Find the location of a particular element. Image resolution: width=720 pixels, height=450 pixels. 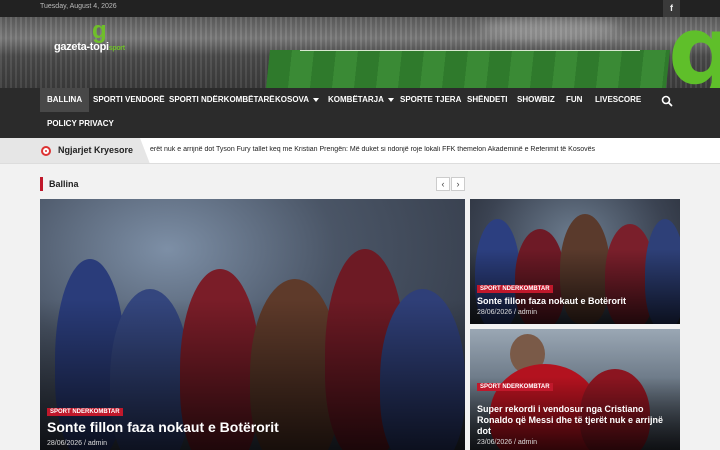

brand-watermark-logo: g is located at coordinates (694, 52).